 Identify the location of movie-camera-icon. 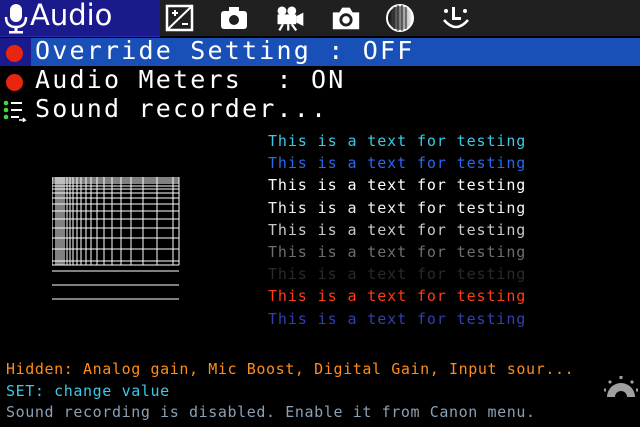
(290, 18).